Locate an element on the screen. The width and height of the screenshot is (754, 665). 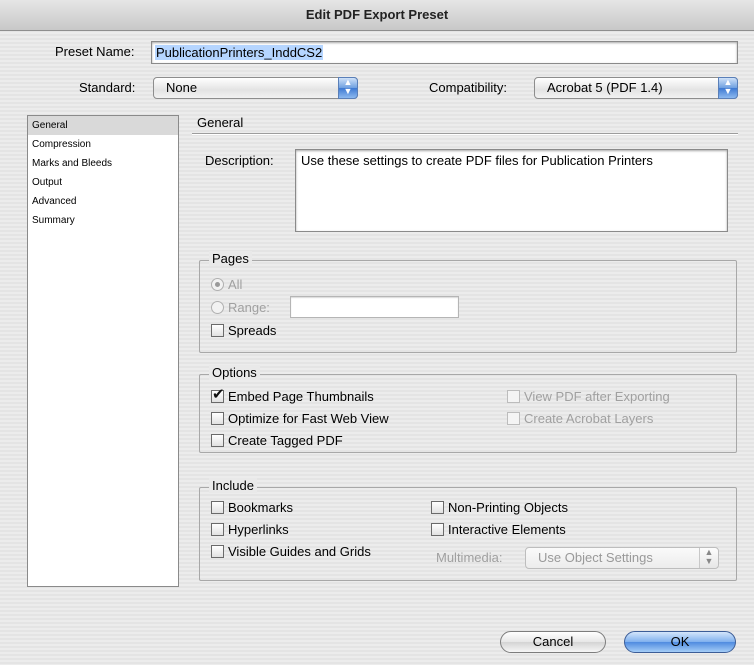
bookmarks-checkbox: Bookmarks is located at coordinates (252, 507).